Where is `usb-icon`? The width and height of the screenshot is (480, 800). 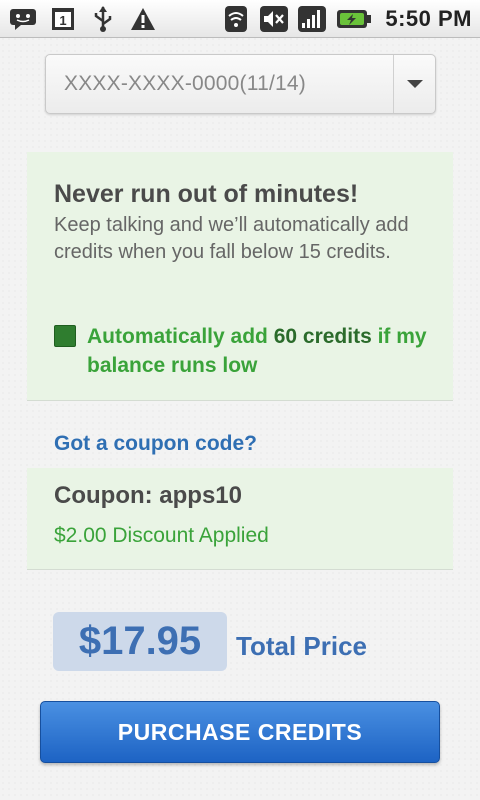 usb-icon is located at coordinates (103, 19).